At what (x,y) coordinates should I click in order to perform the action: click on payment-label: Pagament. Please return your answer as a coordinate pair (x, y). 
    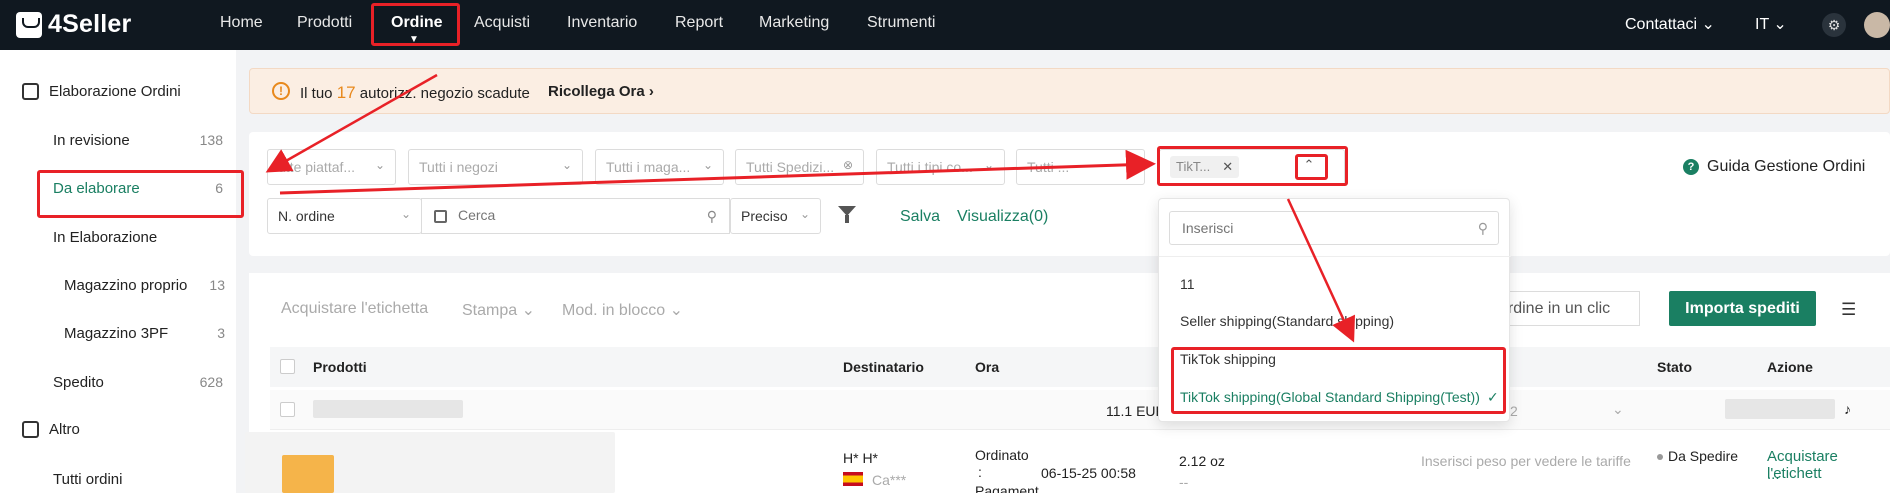
    Looking at the image, I should click on (1007, 488).